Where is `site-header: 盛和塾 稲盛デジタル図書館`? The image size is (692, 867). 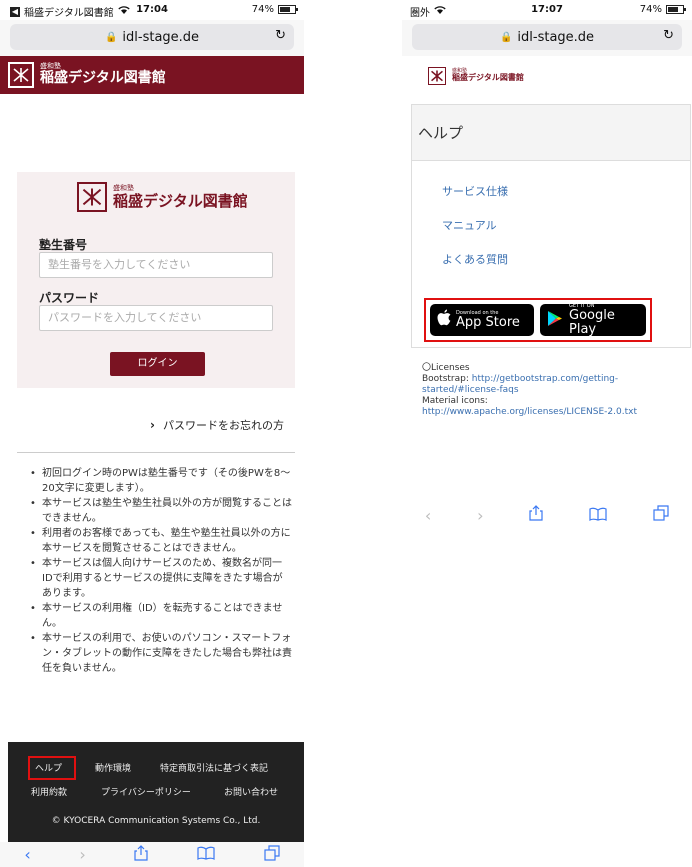 site-header: 盛和塾 稲盛デジタル図書館 is located at coordinates (152, 75).